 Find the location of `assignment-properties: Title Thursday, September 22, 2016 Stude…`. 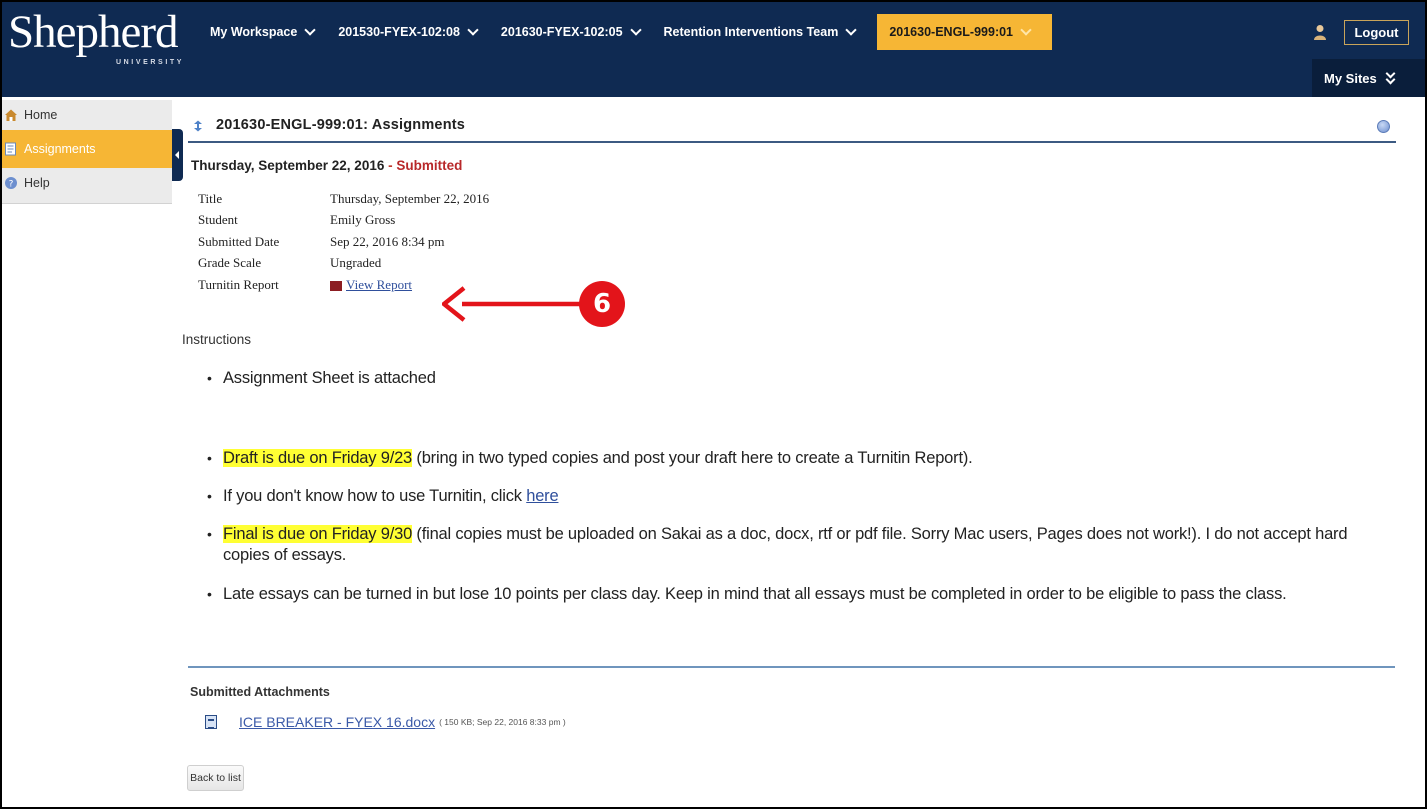

assignment-properties: Title Thursday, September 22, 2016 Stude… is located at coordinates (343, 242).